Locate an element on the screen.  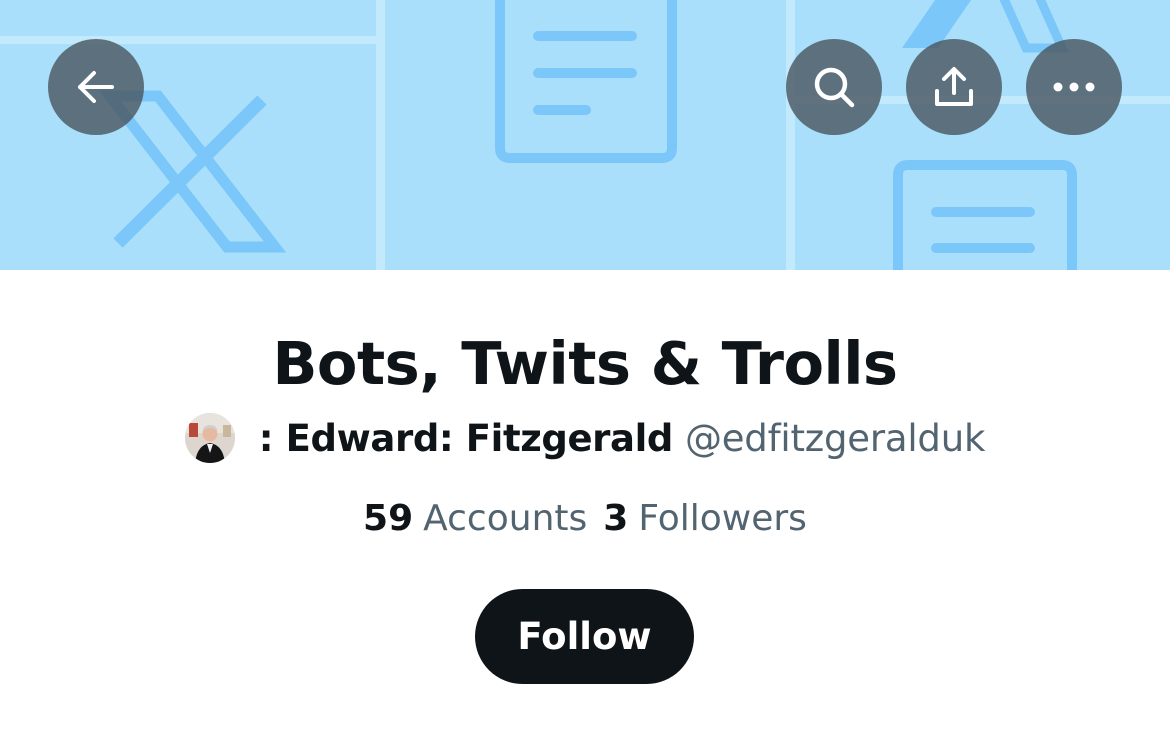
avatar-photo is located at coordinates (209, 438).